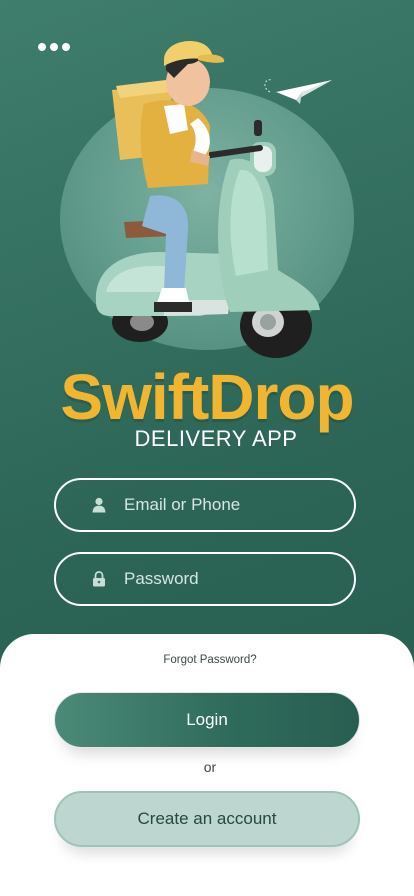 This screenshot has height=896, width=414. What do you see at coordinates (99, 579) in the screenshot?
I see `lock-icon` at bounding box center [99, 579].